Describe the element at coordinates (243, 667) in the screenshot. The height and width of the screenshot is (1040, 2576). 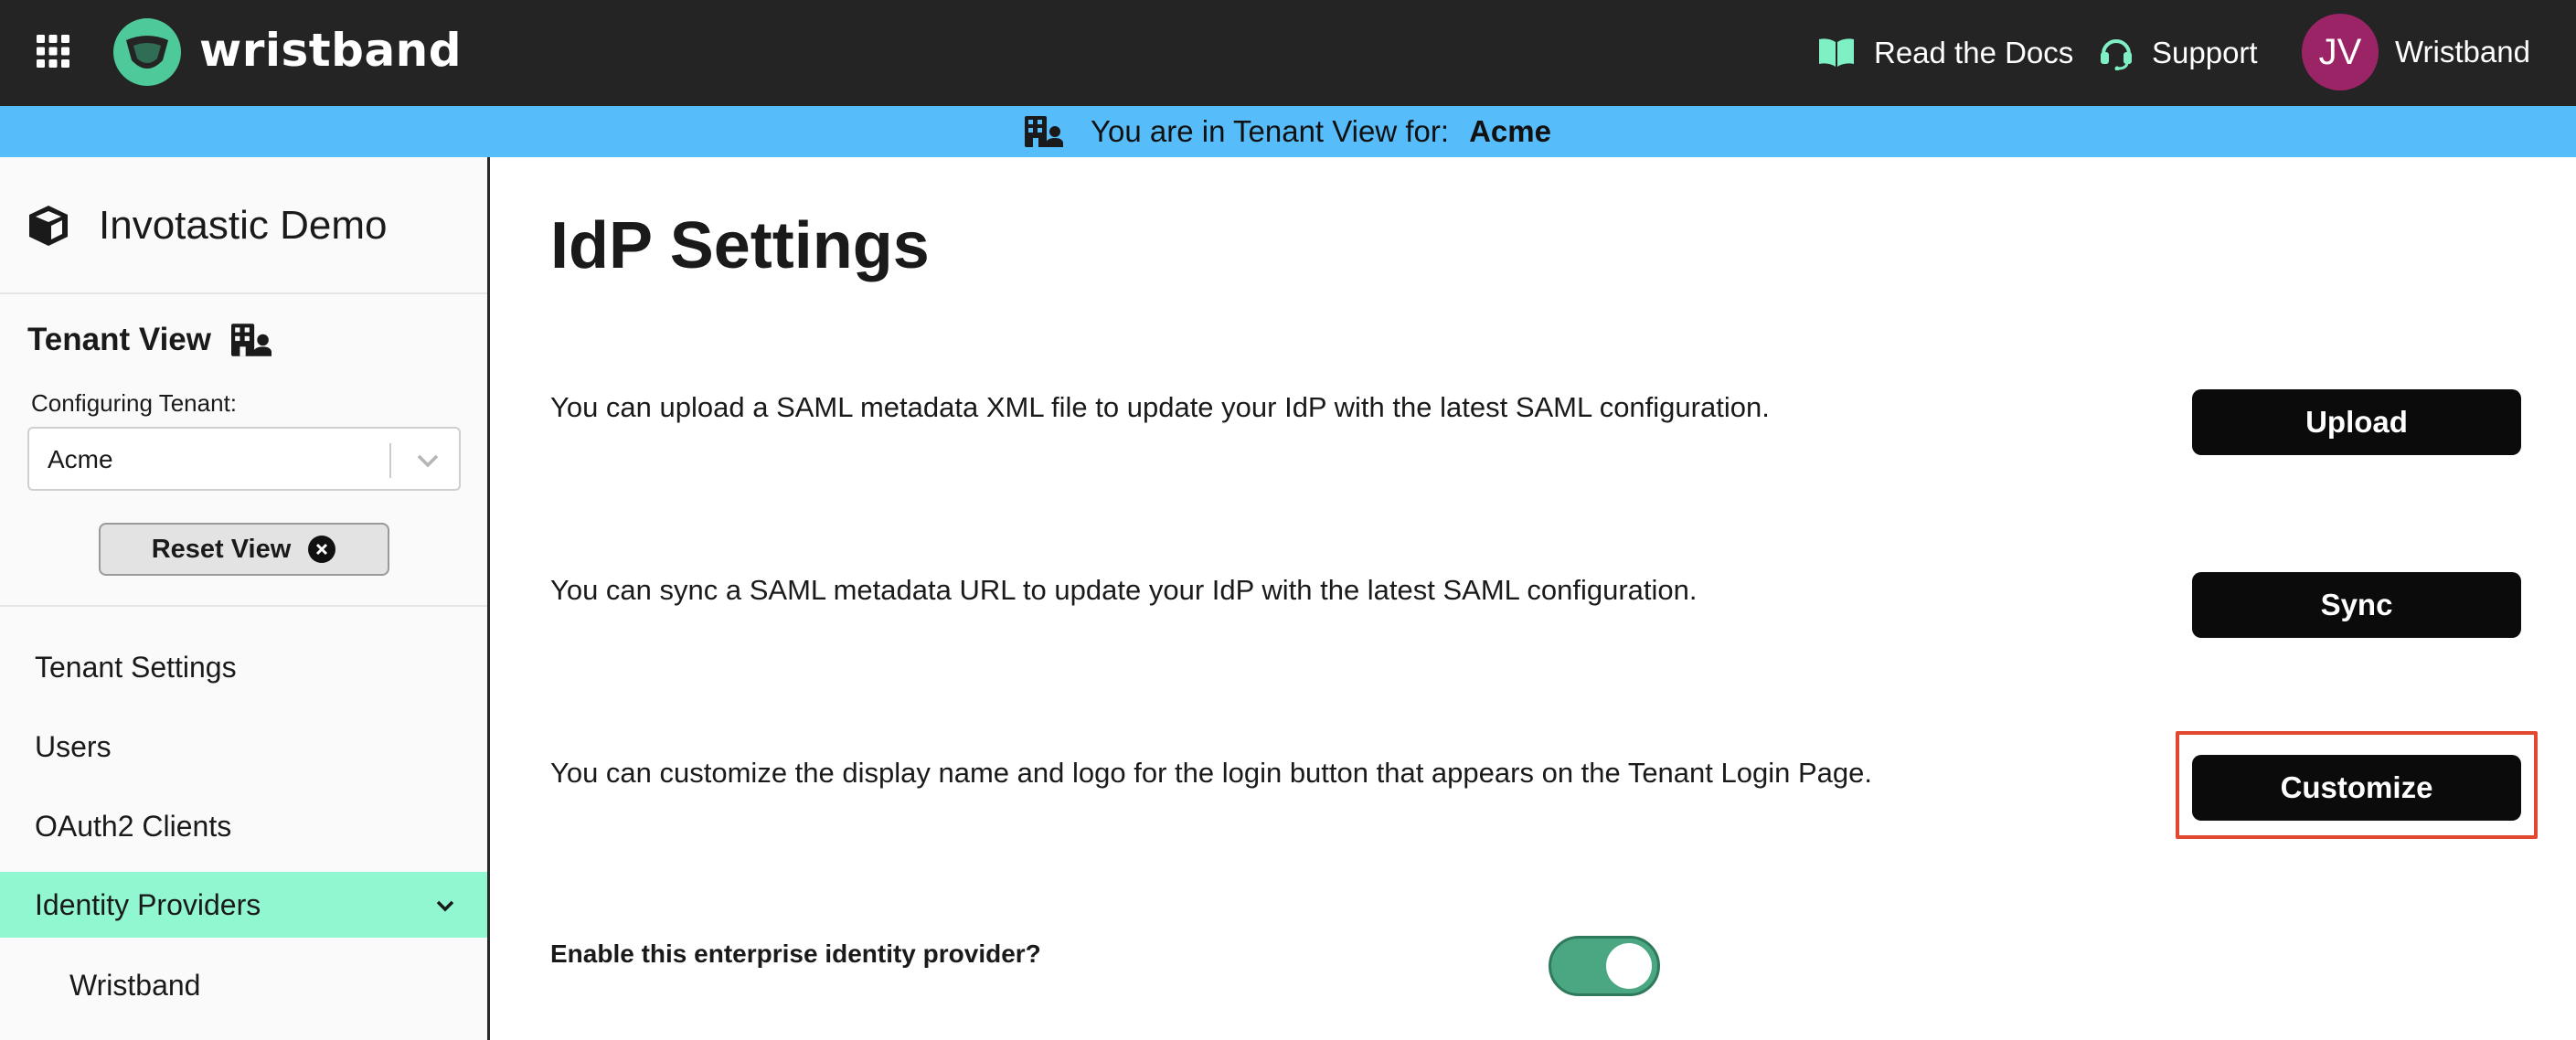
I see `sidebar-item-tenant-settings: Tenant Settings` at that location.